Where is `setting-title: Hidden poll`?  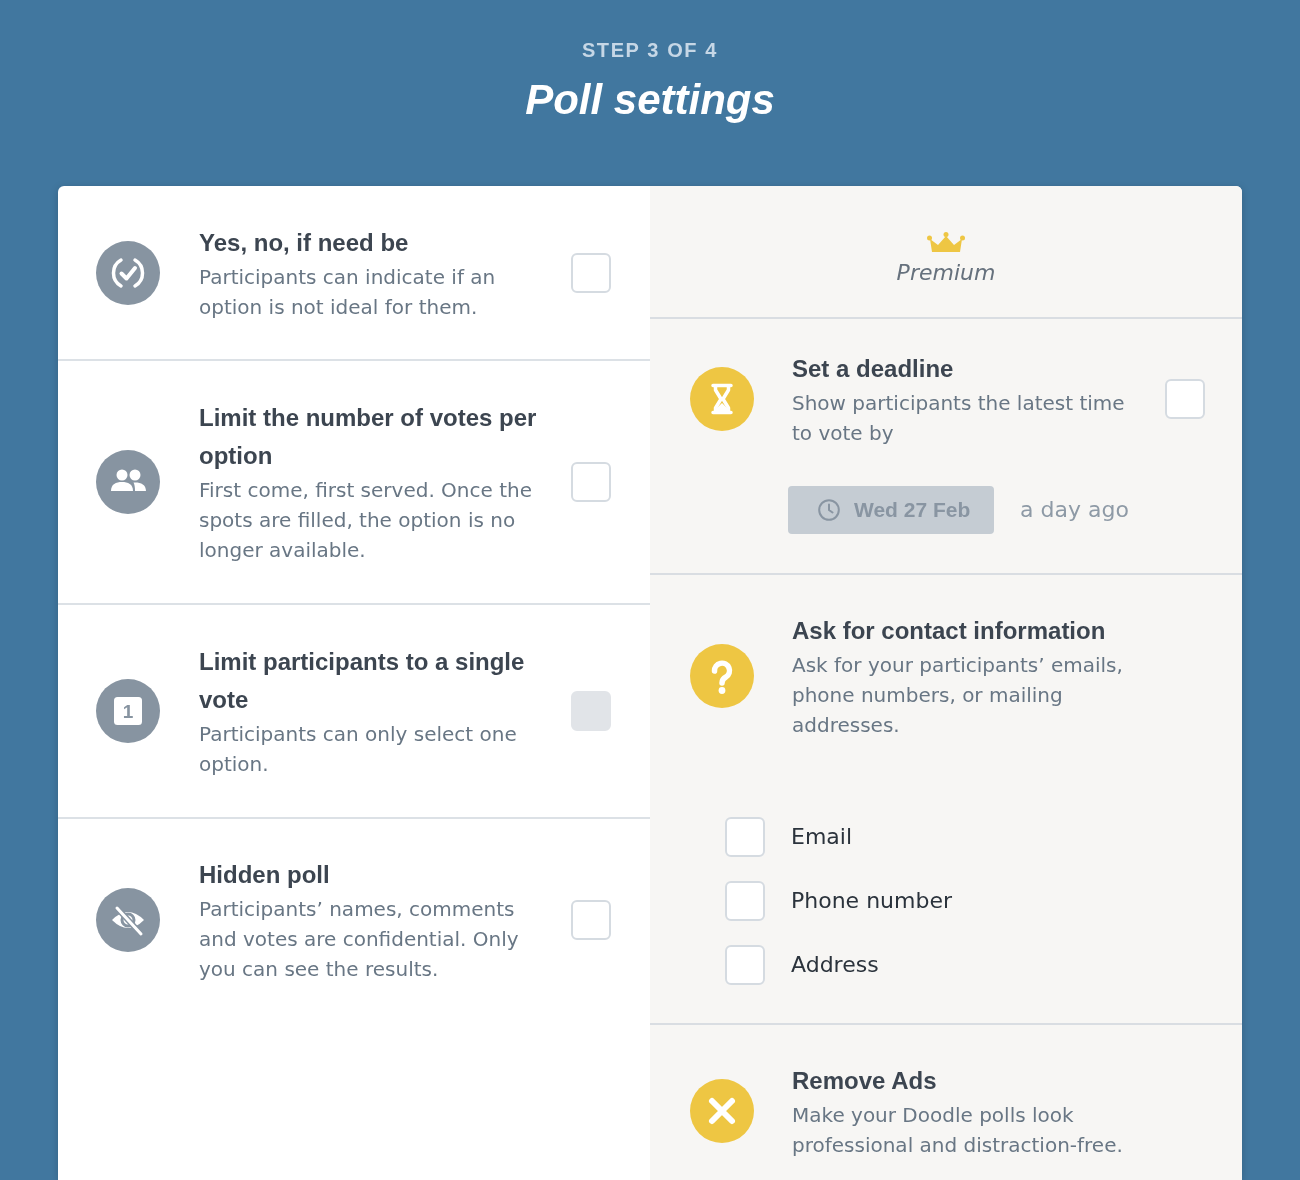
setting-title: Hidden poll is located at coordinates (265, 875).